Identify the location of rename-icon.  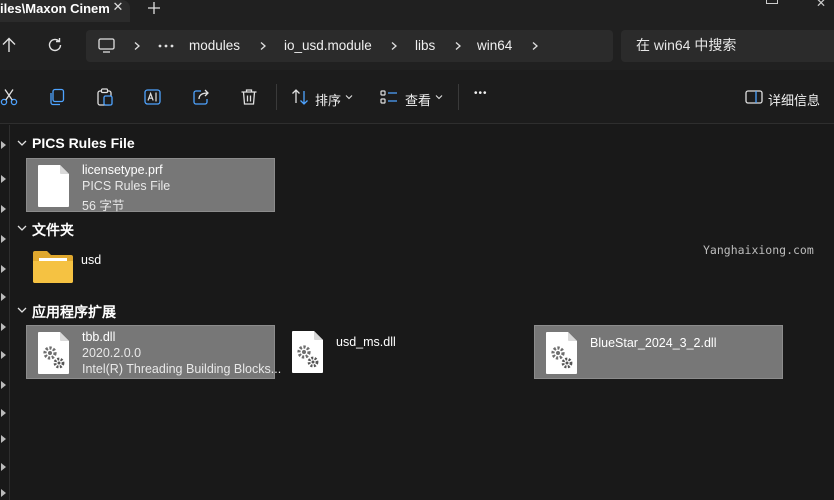
(152, 97).